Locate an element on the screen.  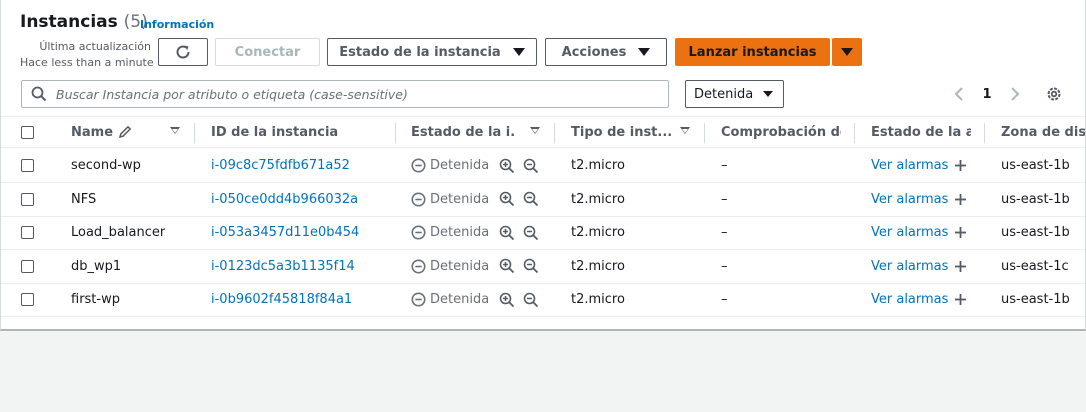
stopped-status-icon is located at coordinates (418, 165).